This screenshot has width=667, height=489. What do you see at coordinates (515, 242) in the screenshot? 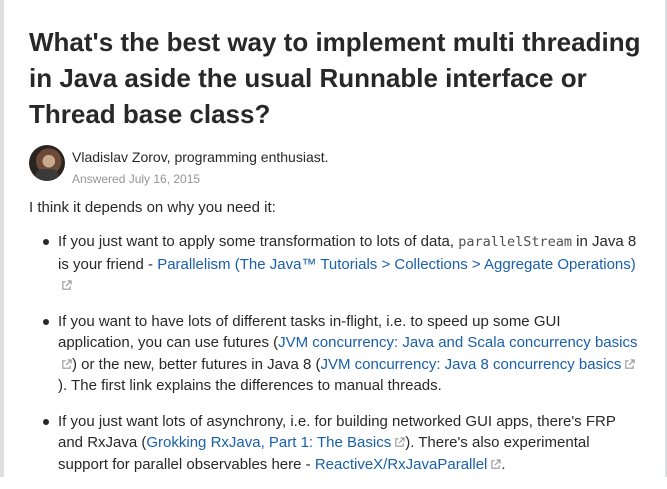
I see `inline-code: parallelStream` at bounding box center [515, 242].